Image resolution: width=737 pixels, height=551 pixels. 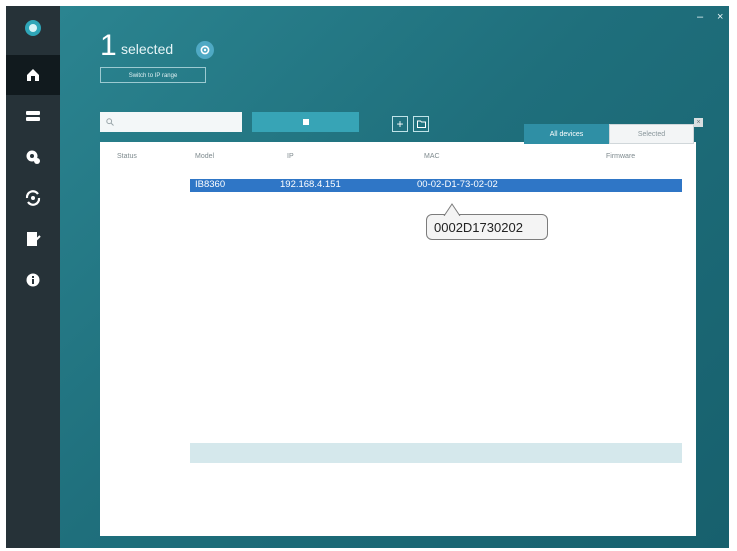 I want to click on sidebar-item-devices, so click(x=33, y=116).